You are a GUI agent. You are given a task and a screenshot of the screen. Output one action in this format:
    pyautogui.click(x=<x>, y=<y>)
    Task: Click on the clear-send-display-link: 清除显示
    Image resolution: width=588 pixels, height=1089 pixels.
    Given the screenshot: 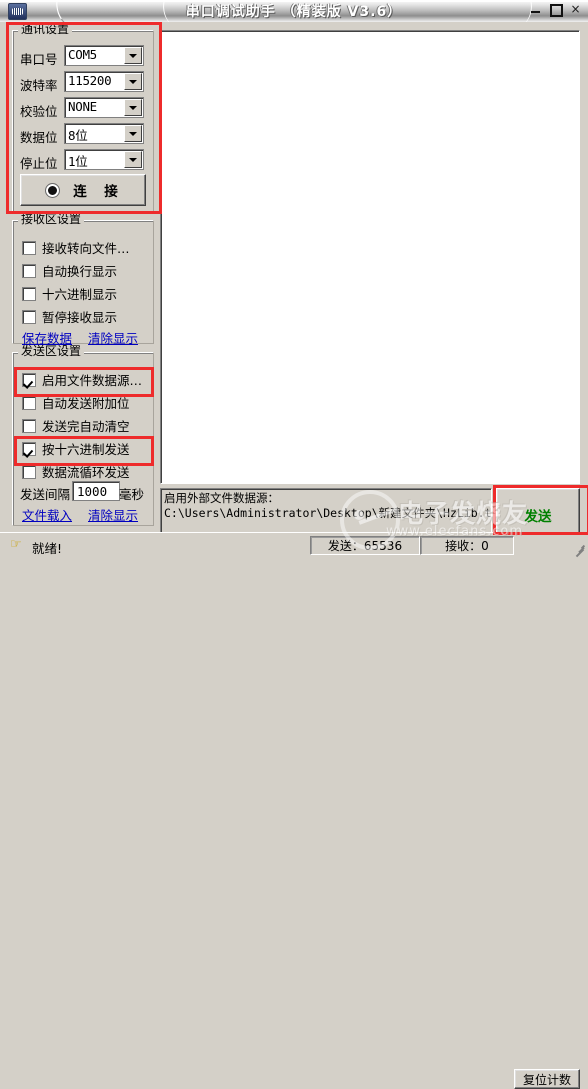 What is the action you would take?
    pyautogui.click(x=113, y=514)
    